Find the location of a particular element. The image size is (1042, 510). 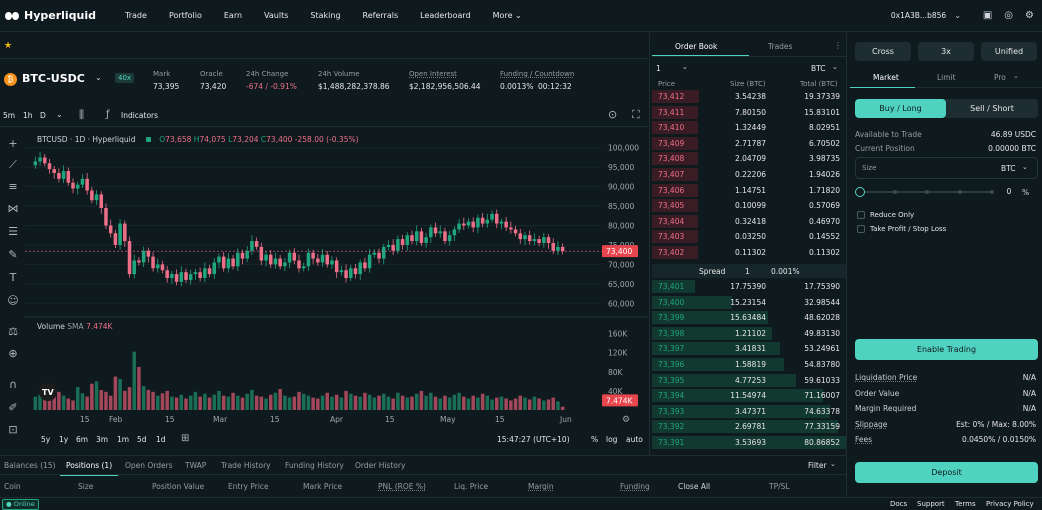

ask-row: 73,408 2.04709 3.98735 is located at coordinates (749, 159).